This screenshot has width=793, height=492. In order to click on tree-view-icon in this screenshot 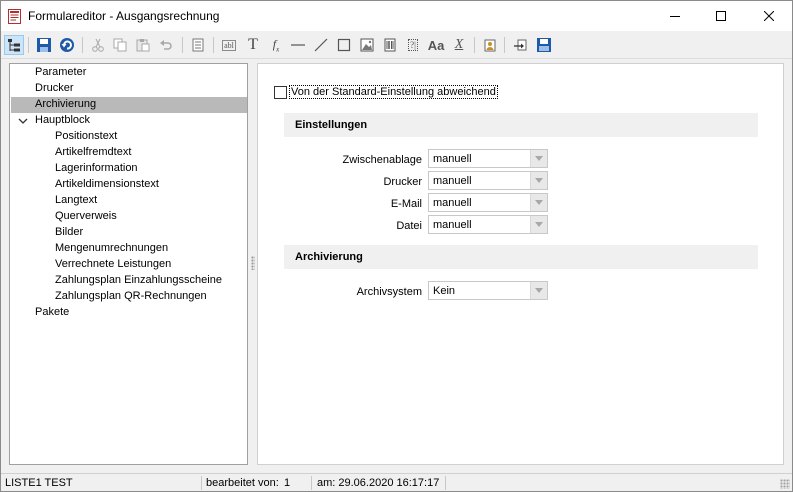, I will do `click(14, 45)`.